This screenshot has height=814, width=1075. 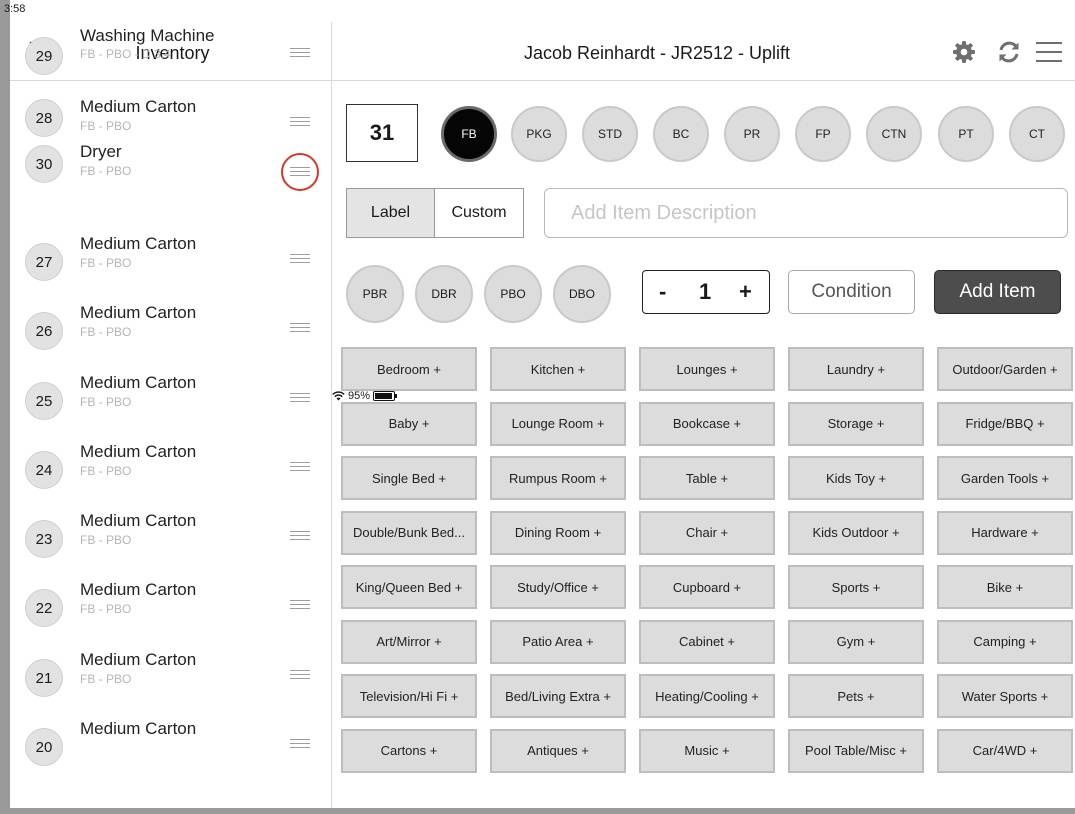 What do you see at coordinates (745, 292) in the screenshot?
I see `increment-button: +` at bounding box center [745, 292].